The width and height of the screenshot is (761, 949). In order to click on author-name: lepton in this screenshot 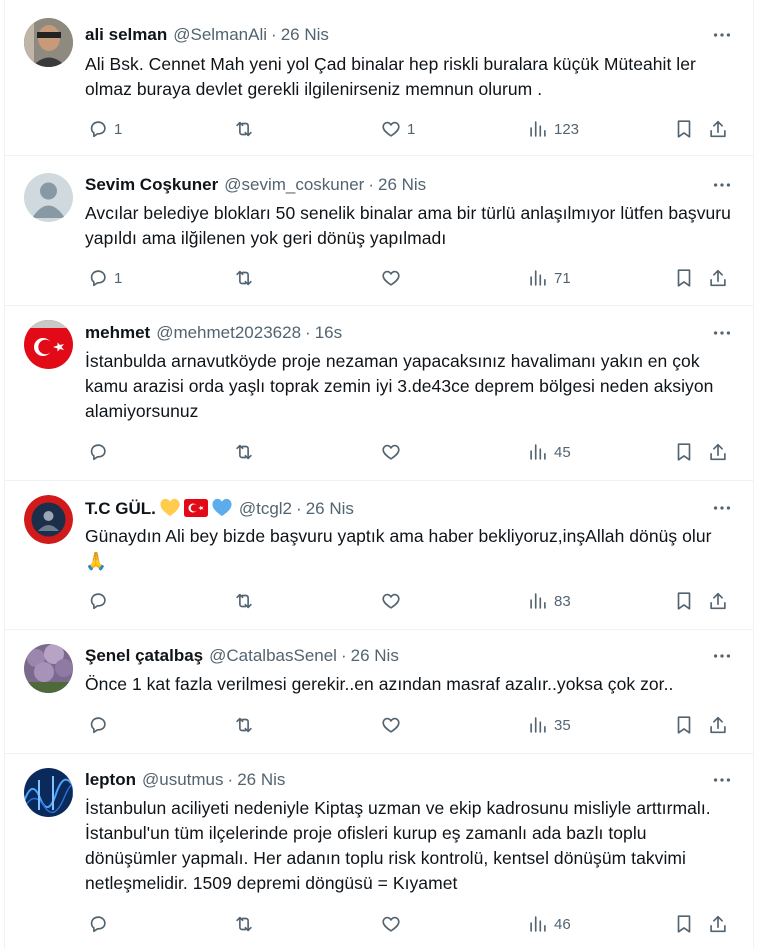, I will do `click(110, 779)`.